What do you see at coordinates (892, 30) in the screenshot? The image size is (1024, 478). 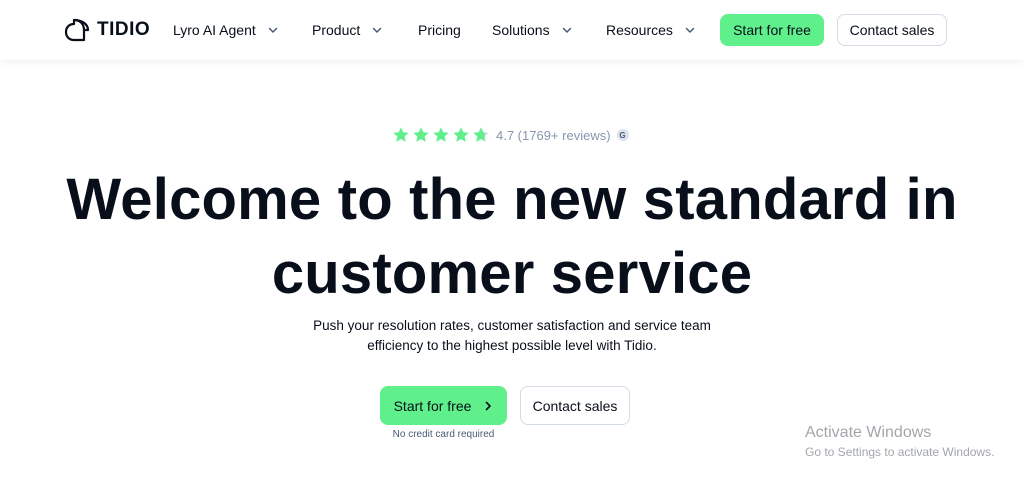 I see `nav-contact-sales-button: Contact sales` at bounding box center [892, 30].